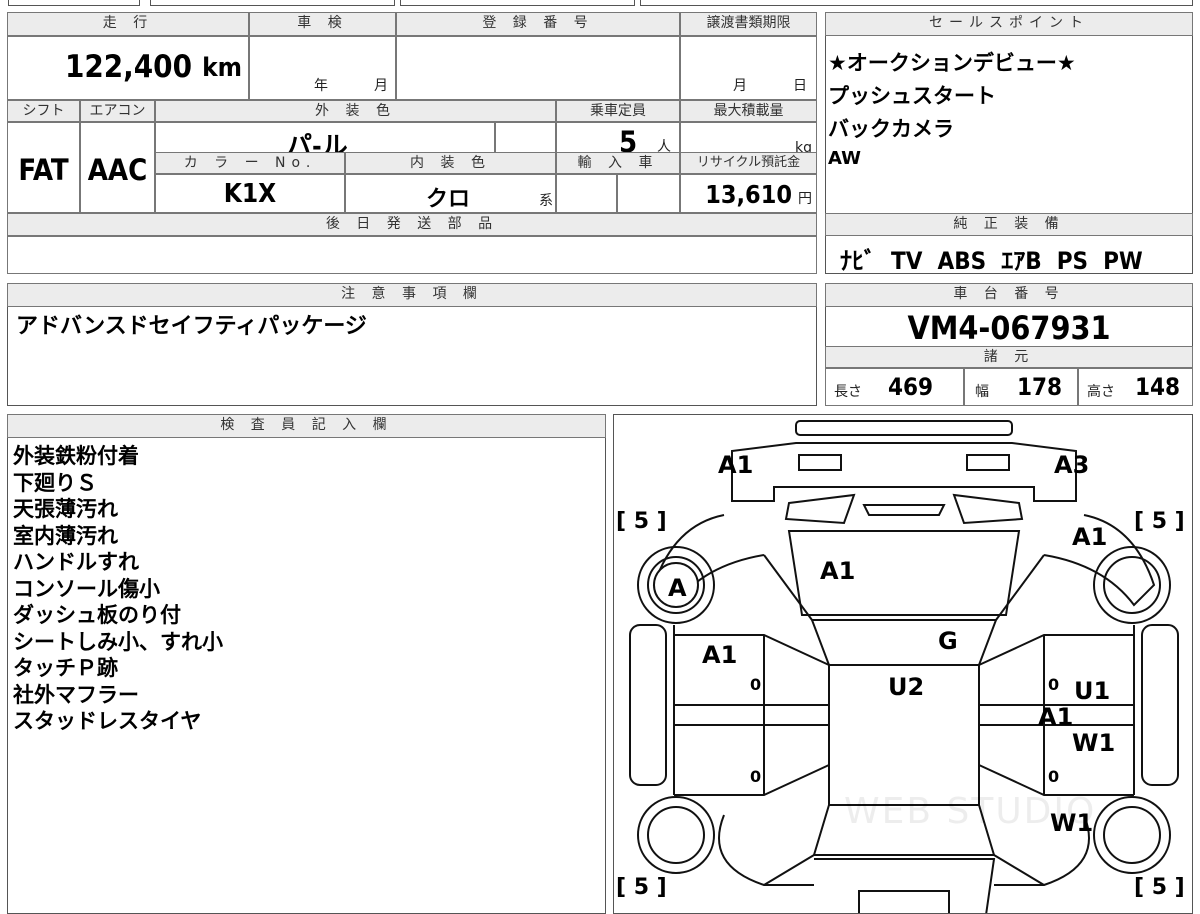 The height and width of the screenshot is (914, 1200). I want to click on interior-color-cell: クロ 系, so click(450, 193).